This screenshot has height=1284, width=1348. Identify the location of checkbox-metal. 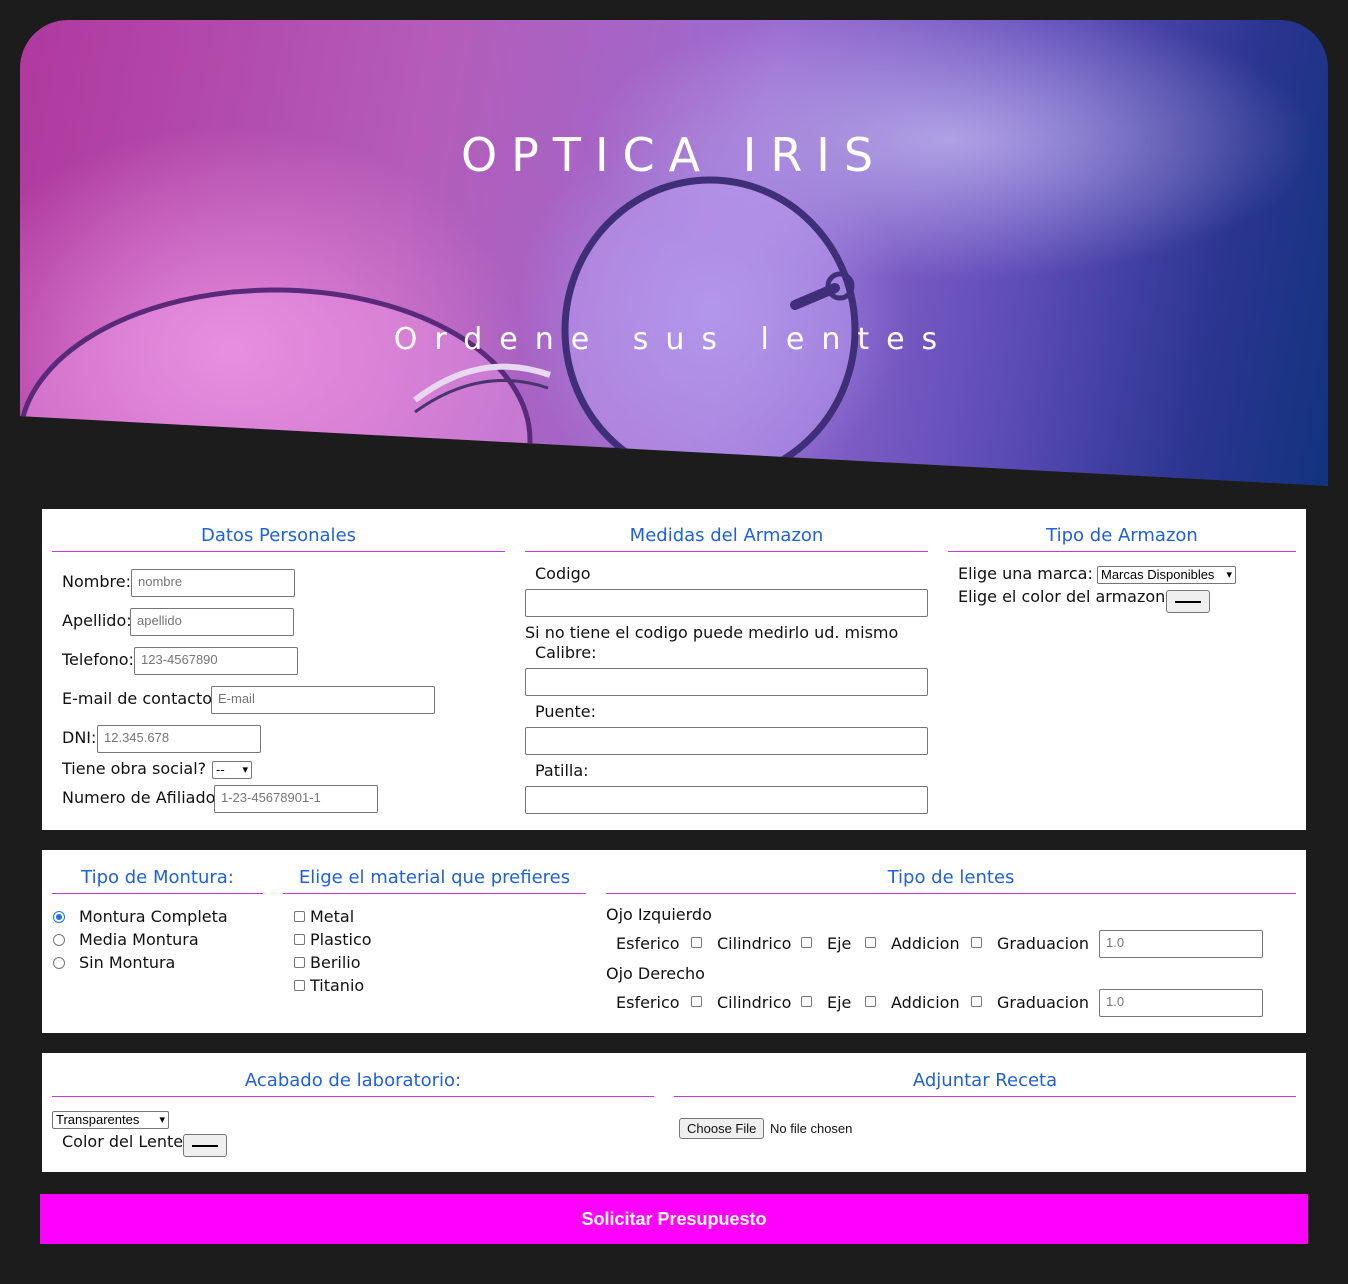
(299, 916).